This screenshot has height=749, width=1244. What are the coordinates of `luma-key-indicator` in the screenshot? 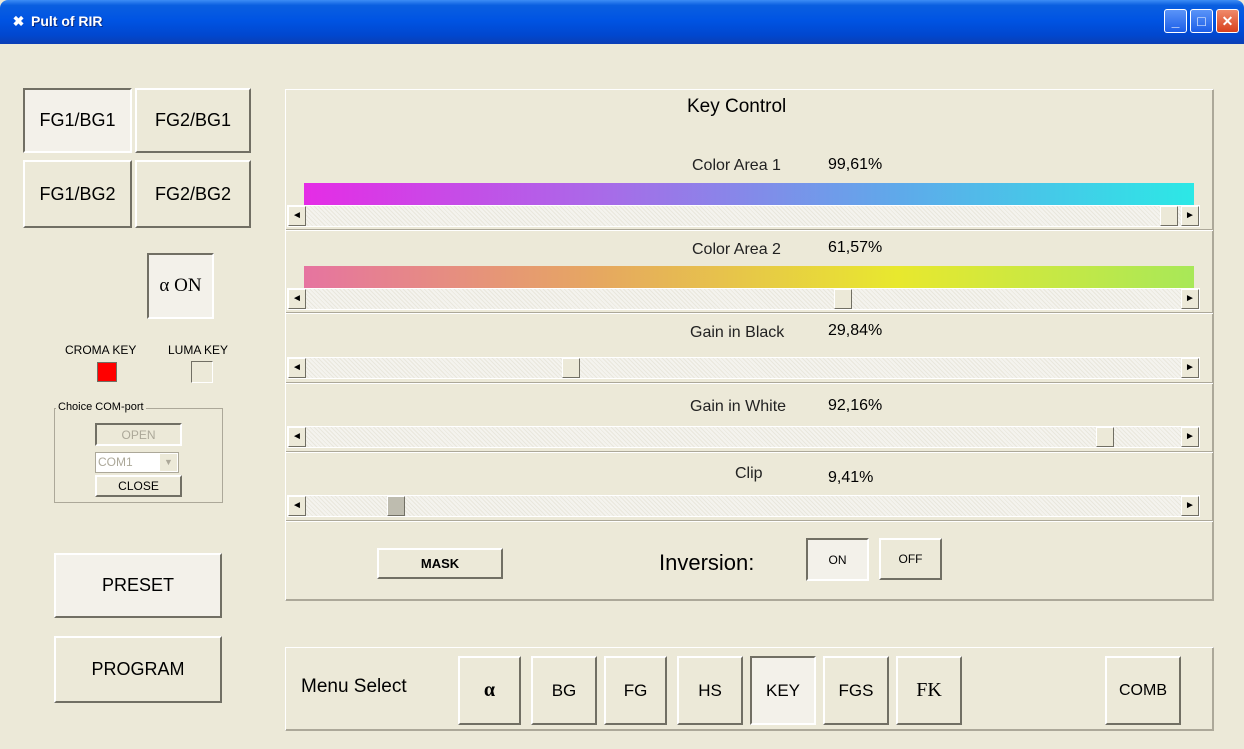 It's located at (202, 372).